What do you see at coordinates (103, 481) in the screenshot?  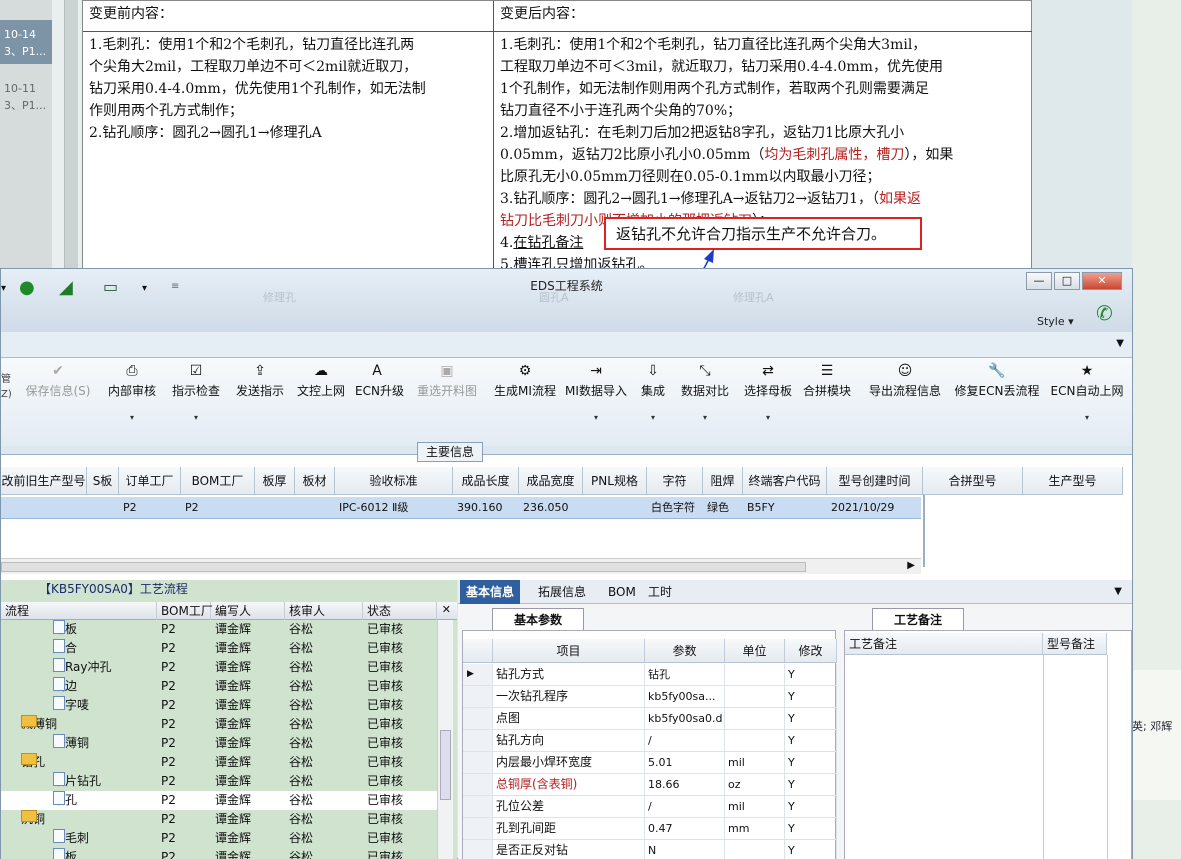 I see `main-info-header: S板` at bounding box center [103, 481].